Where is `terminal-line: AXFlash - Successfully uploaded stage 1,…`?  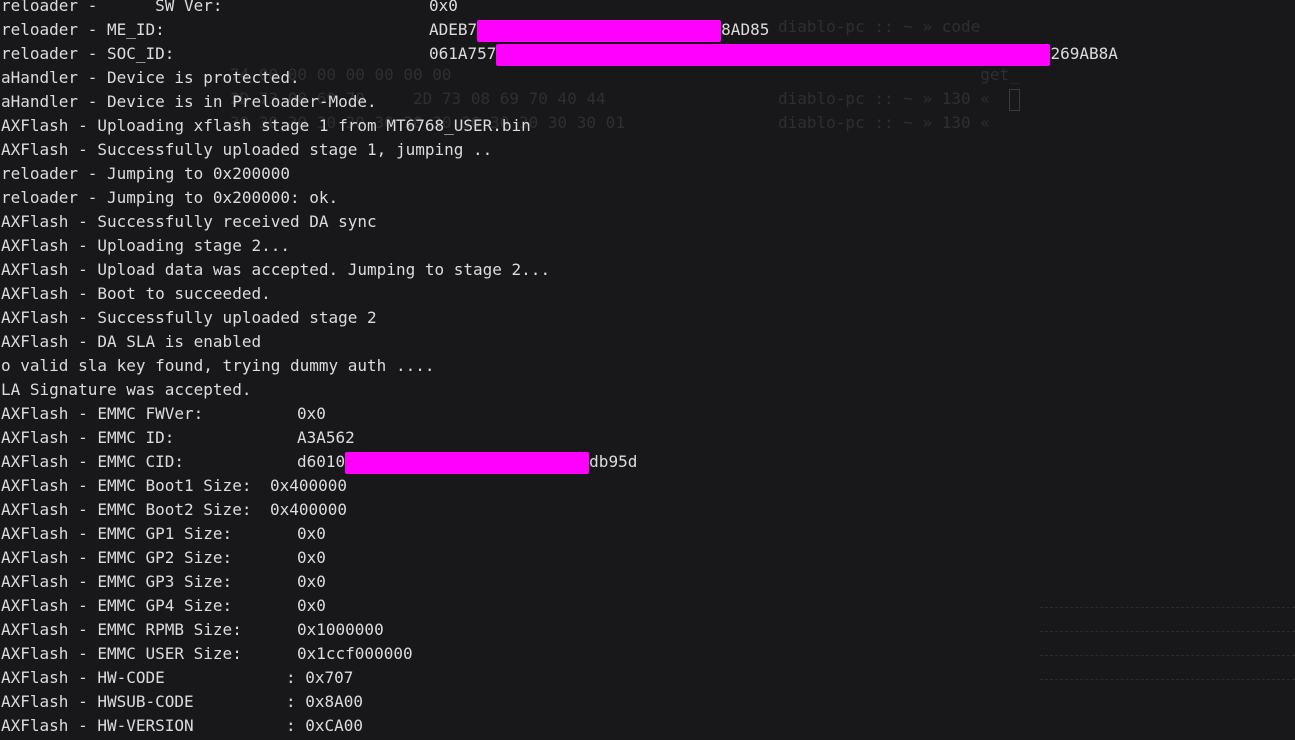
terminal-line: AXFlash - Successfully uploaded stage 1,… is located at coordinates (275, 150).